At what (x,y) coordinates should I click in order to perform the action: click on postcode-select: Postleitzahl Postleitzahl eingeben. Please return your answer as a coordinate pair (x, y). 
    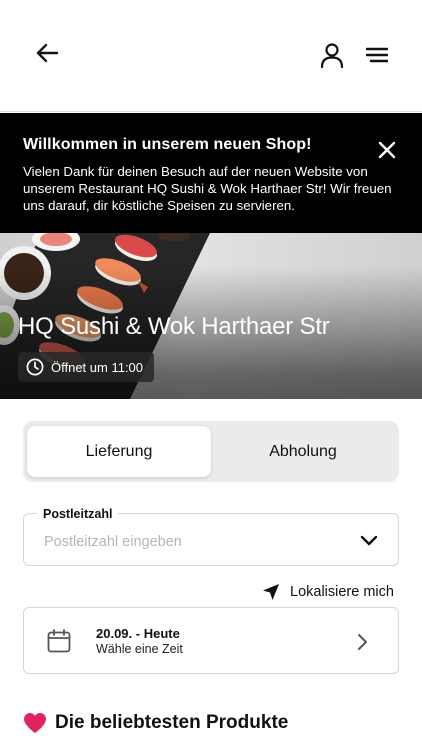
    Looking at the image, I should click on (211, 536).